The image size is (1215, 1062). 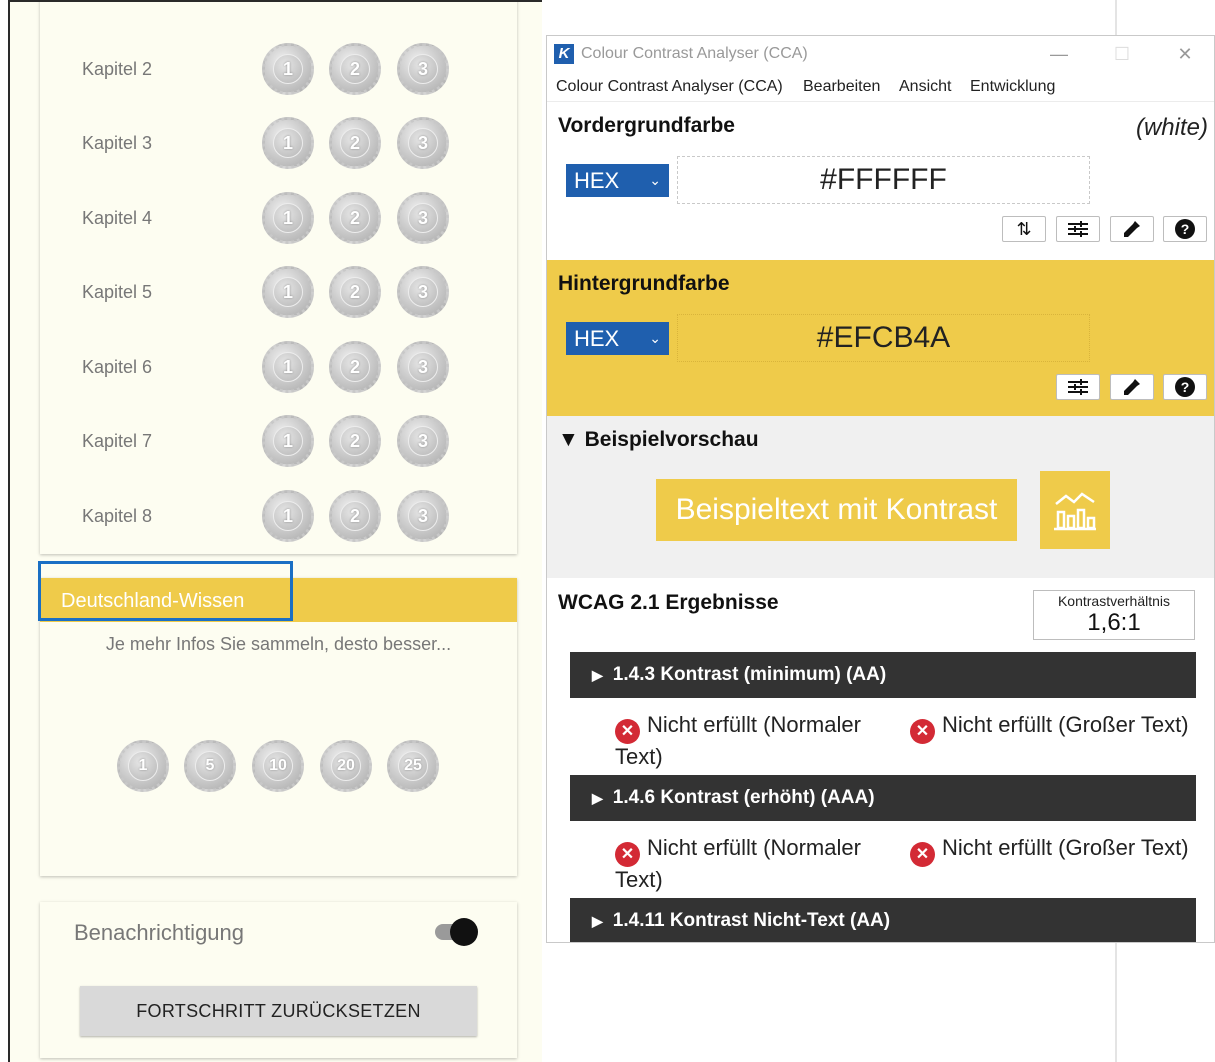 What do you see at coordinates (1012, 87) in the screenshot?
I see `menu-entwicklung: Entwicklung` at bounding box center [1012, 87].